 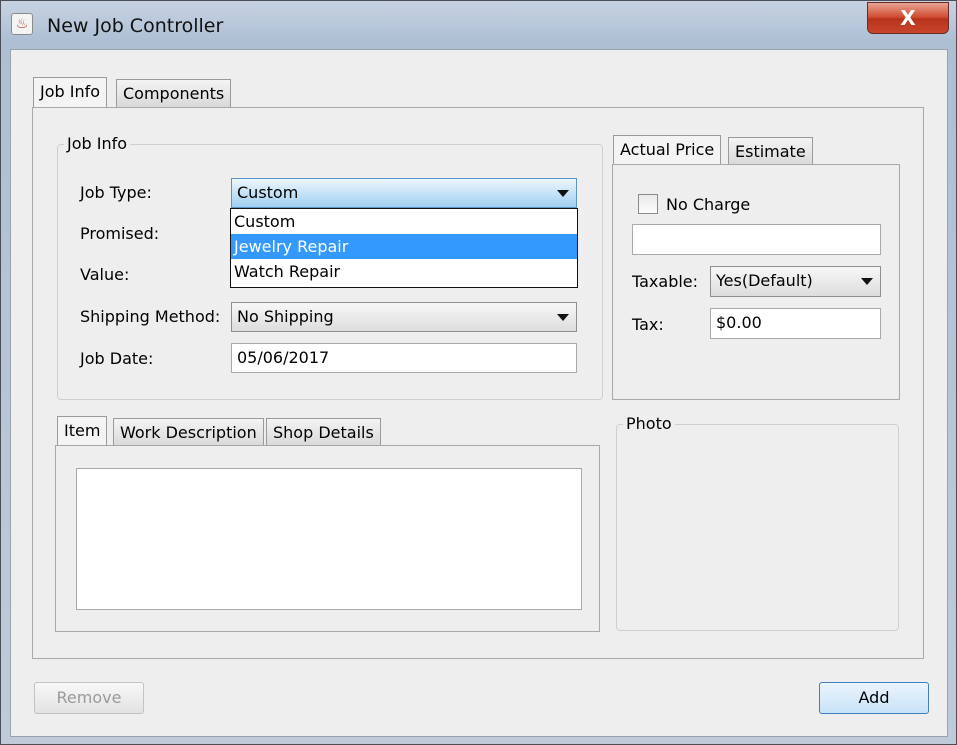 I want to click on shipping-method-select: No Shipping, so click(x=404, y=317).